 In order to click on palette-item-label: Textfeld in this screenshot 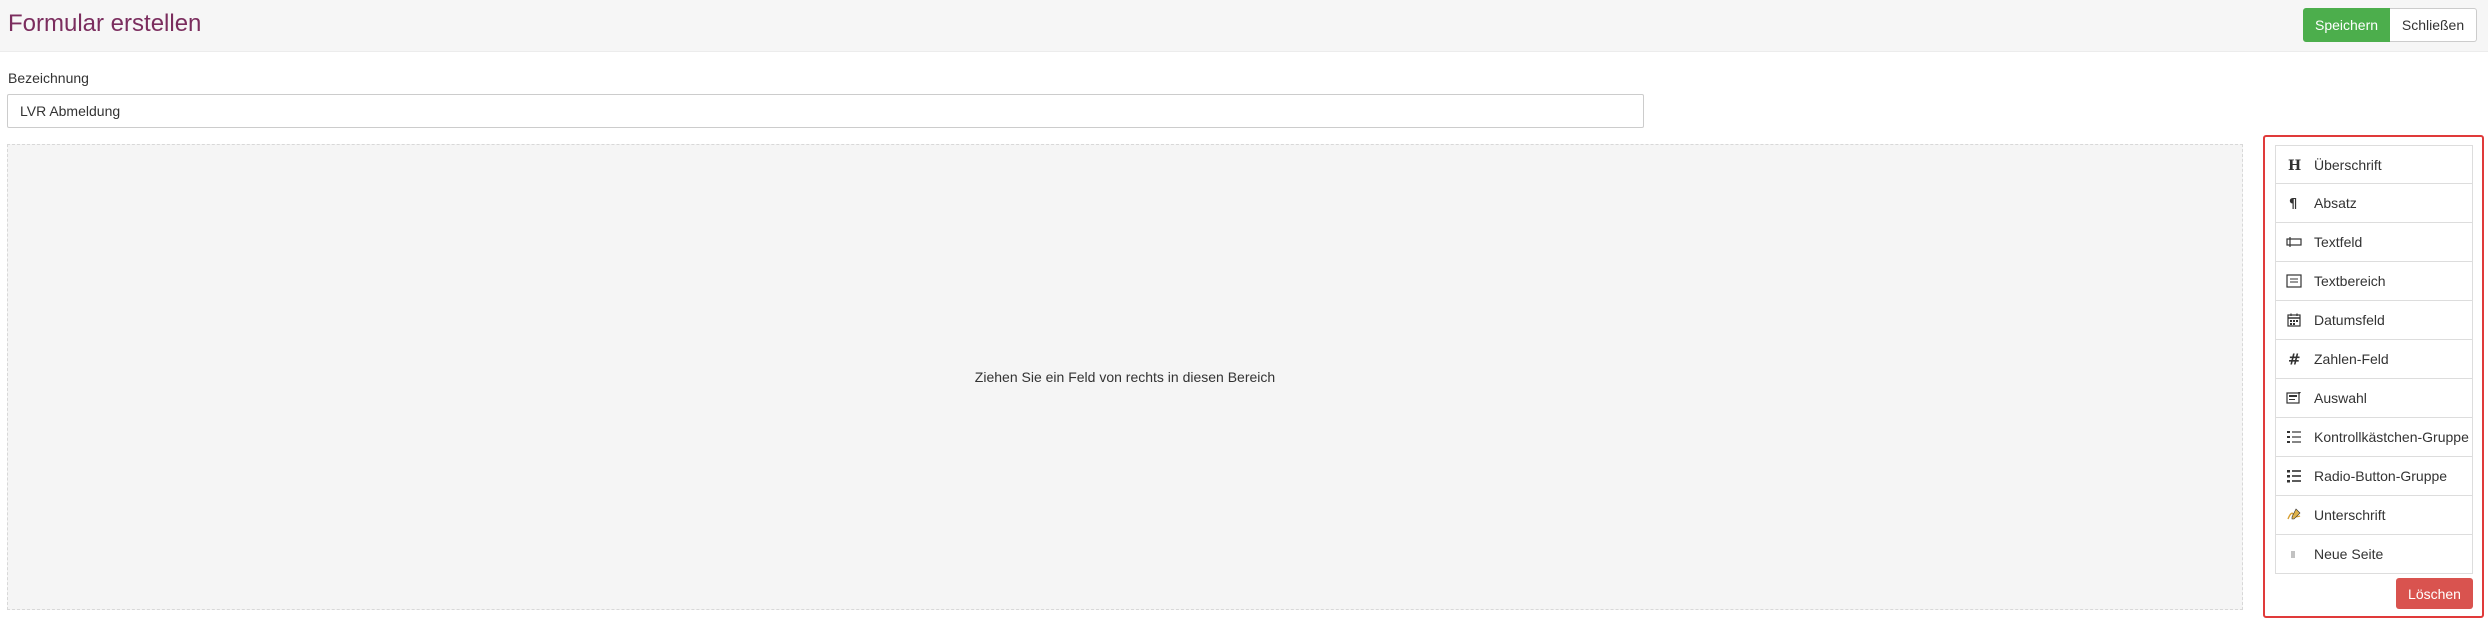, I will do `click(2338, 242)`.